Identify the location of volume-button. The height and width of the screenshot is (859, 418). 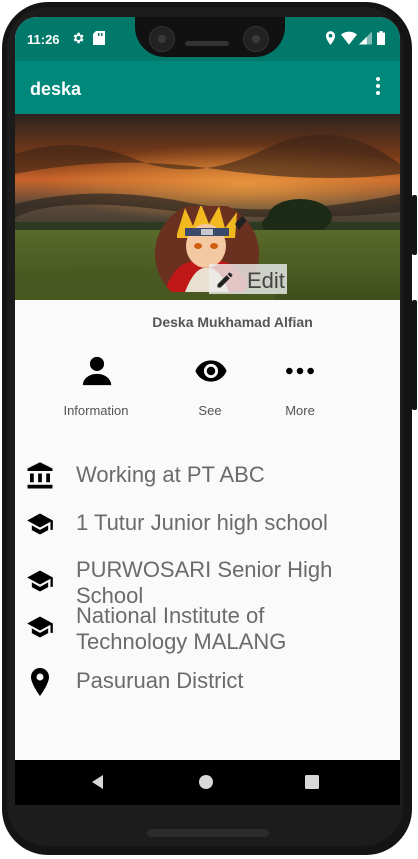
(414, 355).